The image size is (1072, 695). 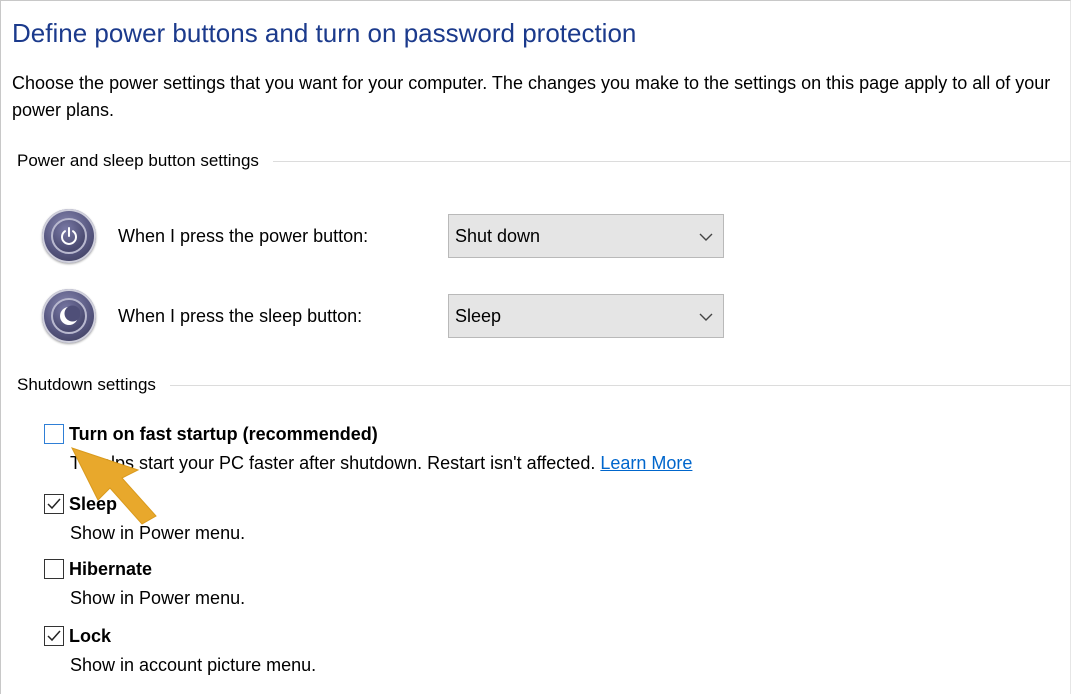 I want to click on sleep-button-row: When I press the sleep button: Sleep, so click(x=383, y=316).